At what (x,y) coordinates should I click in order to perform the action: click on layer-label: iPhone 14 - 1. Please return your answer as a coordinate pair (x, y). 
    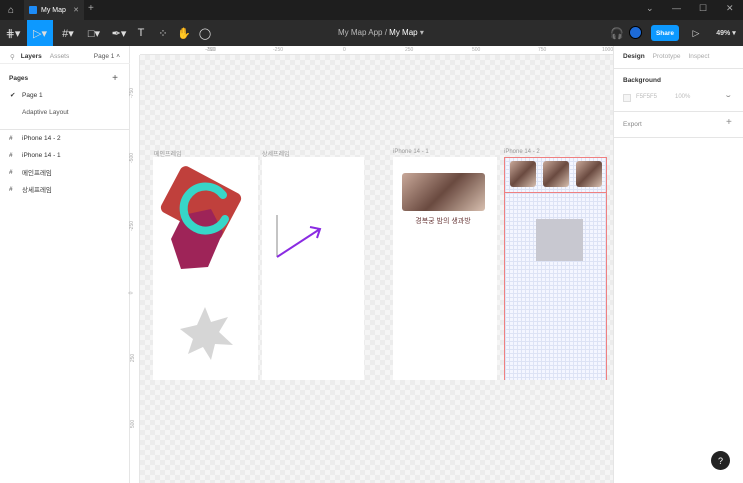
    Looking at the image, I should click on (41, 155).